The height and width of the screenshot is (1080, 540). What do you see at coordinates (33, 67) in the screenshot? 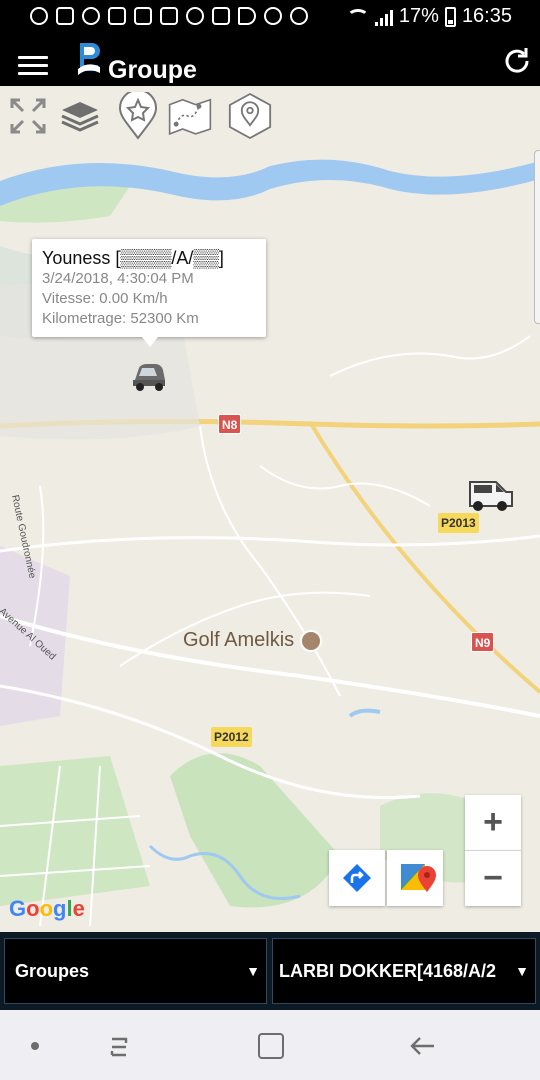
I see `menu-button` at bounding box center [33, 67].